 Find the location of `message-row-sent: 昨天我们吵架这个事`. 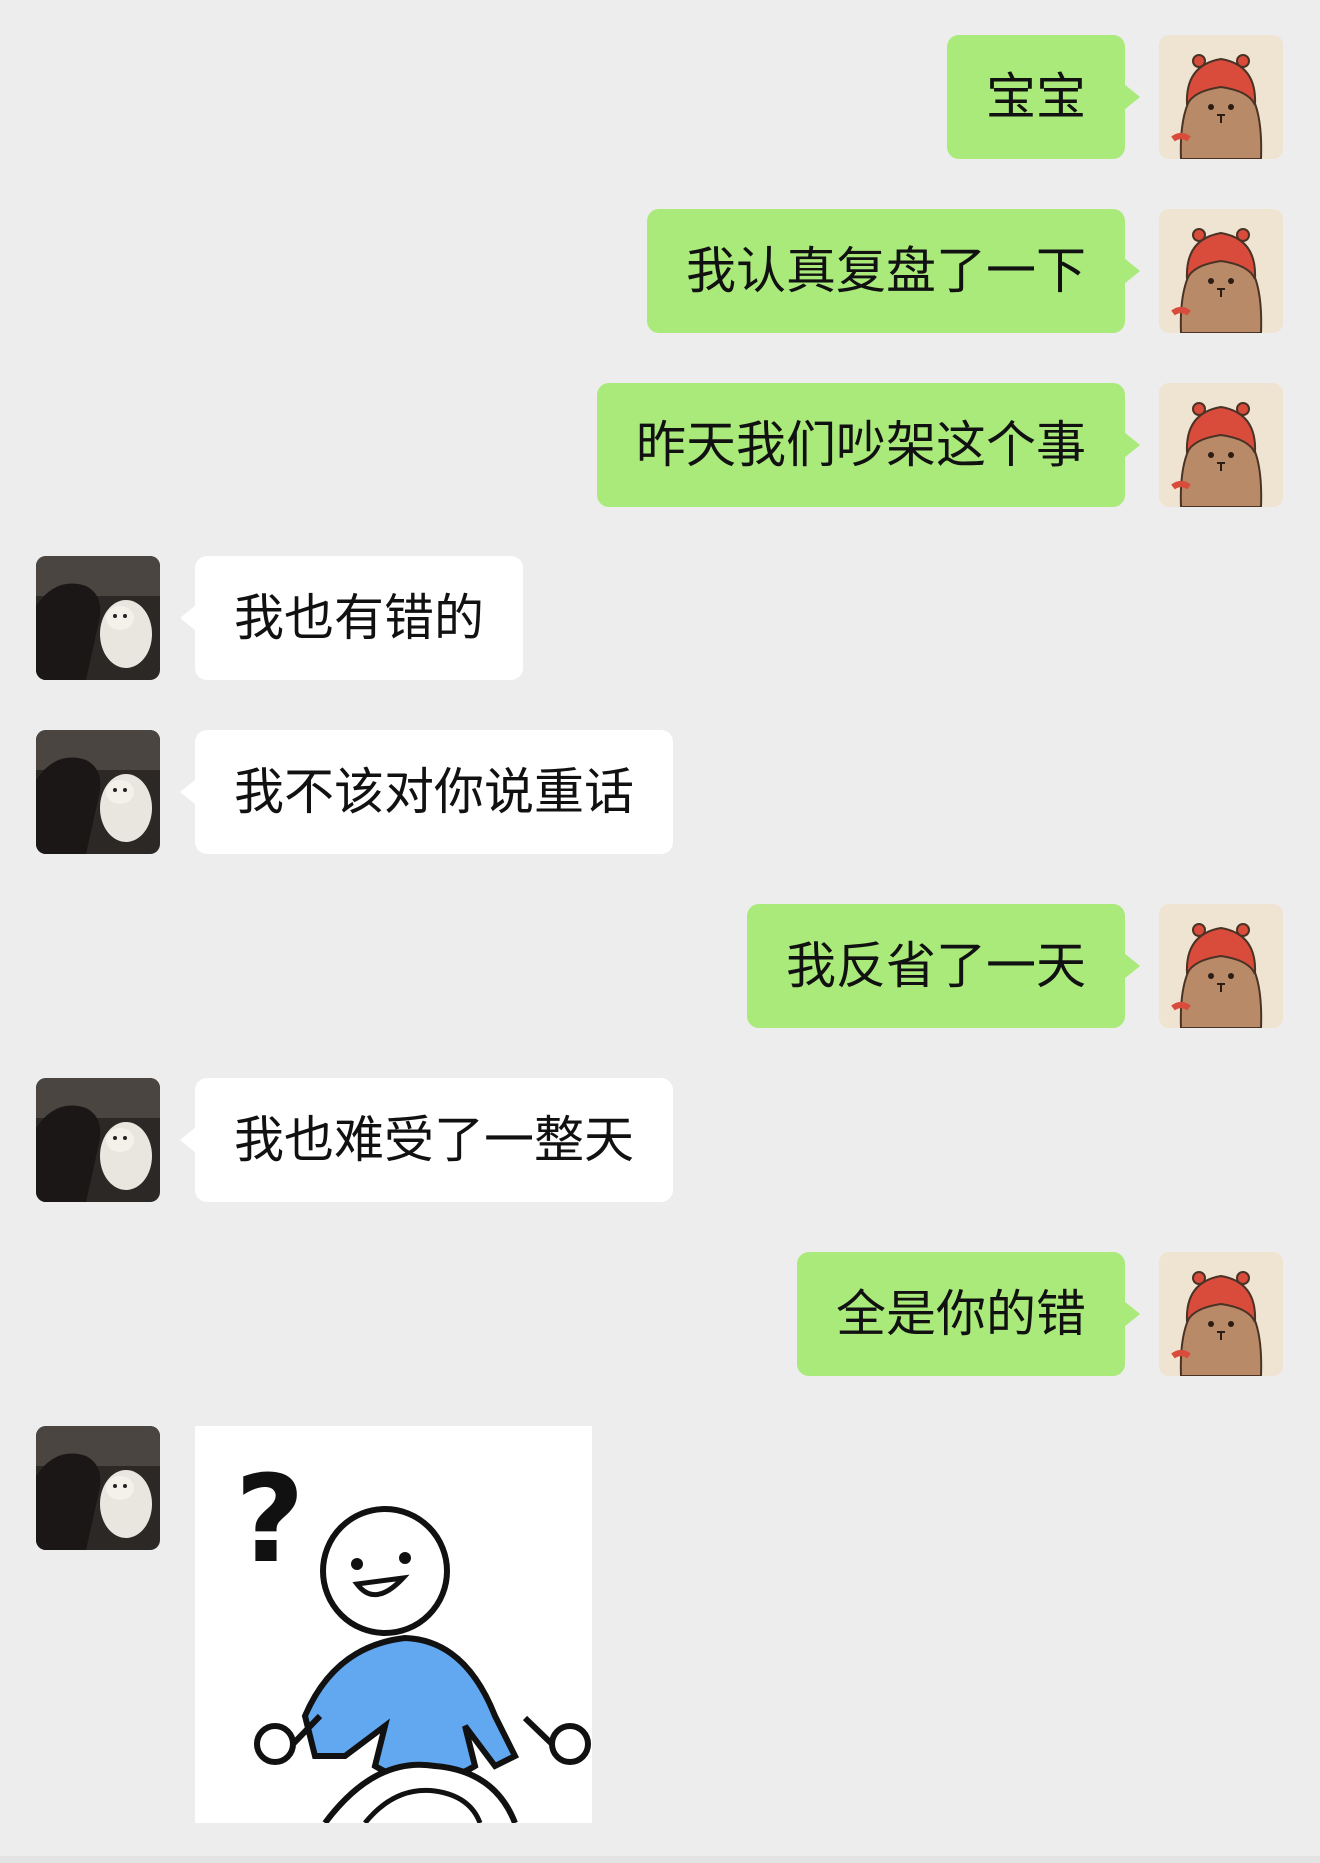

message-row-sent: 昨天我们吵架这个事 is located at coordinates (660, 445).